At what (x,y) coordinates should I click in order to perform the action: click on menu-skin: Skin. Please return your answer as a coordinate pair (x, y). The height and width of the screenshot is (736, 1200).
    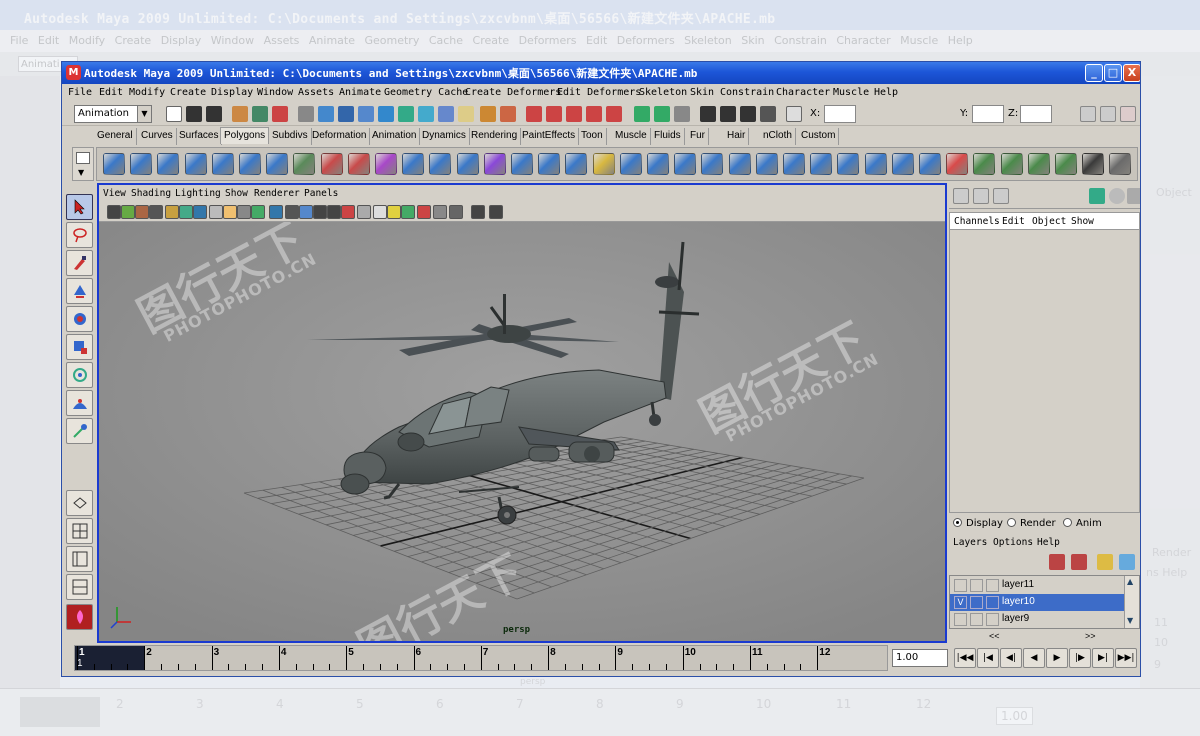
    Looking at the image, I should click on (702, 92).